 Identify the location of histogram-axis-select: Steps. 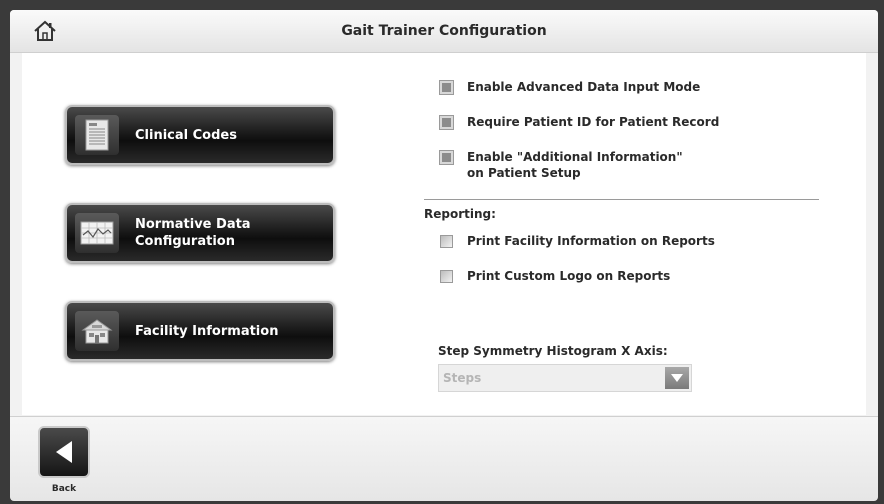
(565, 378).